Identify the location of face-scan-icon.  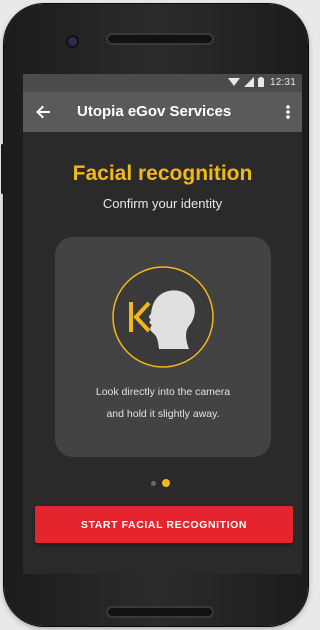
(163, 317).